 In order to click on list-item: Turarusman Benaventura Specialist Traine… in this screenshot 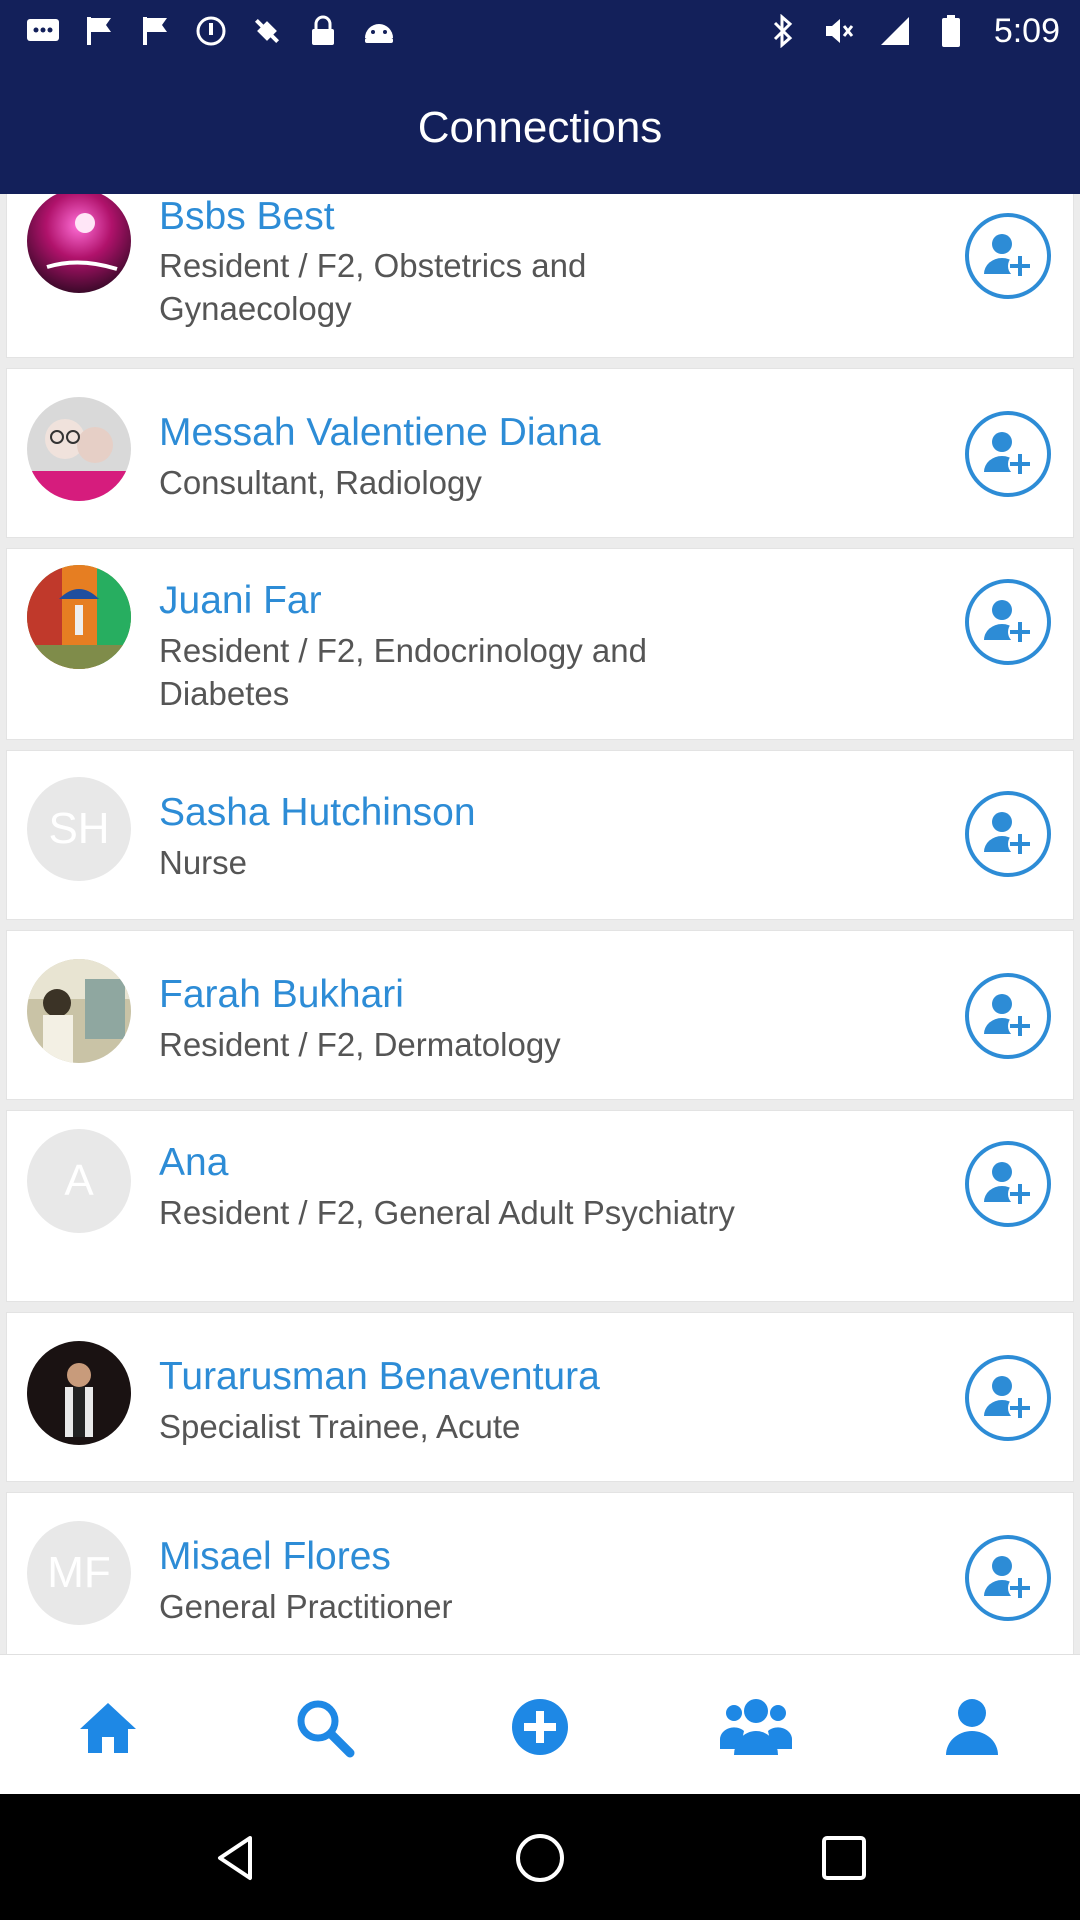, I will do `click(540, 1397)`.